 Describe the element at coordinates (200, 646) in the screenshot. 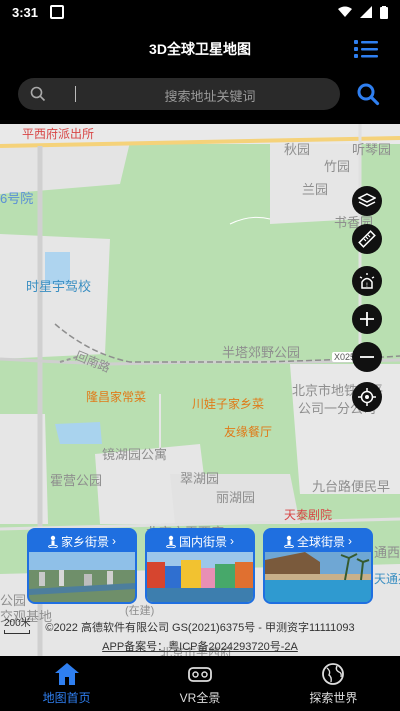

I see `icp-link: APP备案号：粤ICP备2024293720号-2A` at that location.